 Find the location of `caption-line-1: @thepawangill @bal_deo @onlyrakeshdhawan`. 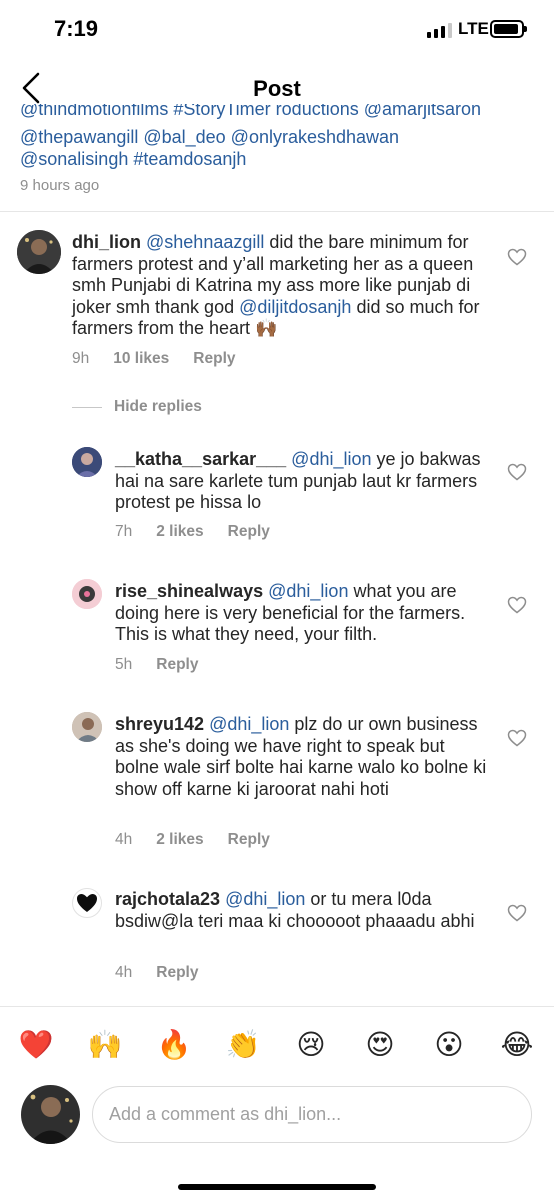

caption-line-1: @thepawangill @bal_deo @onlyrakeshdhawan is located at coordinates (277, 137).